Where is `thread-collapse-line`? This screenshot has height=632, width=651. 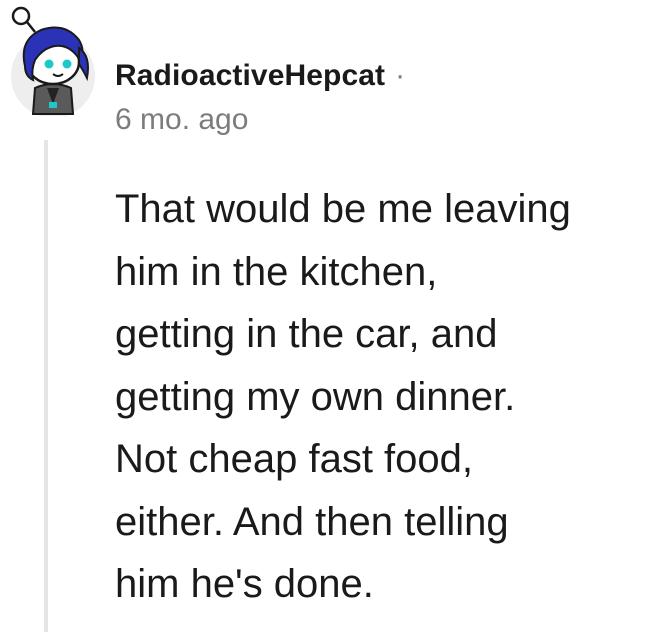 thread-collapse-line is located at coordinates (46, 386).